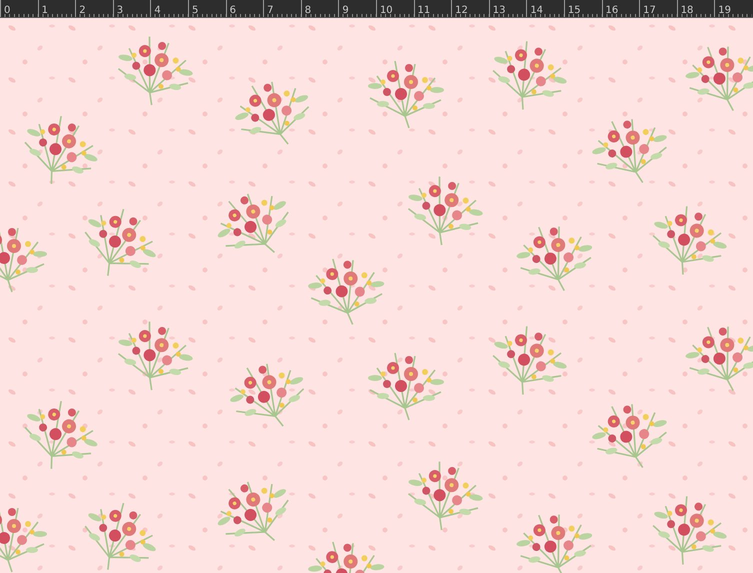  Describe the element at coordinates (612, 10) in the screenshot. I see `ruler-label: 16` at that location.